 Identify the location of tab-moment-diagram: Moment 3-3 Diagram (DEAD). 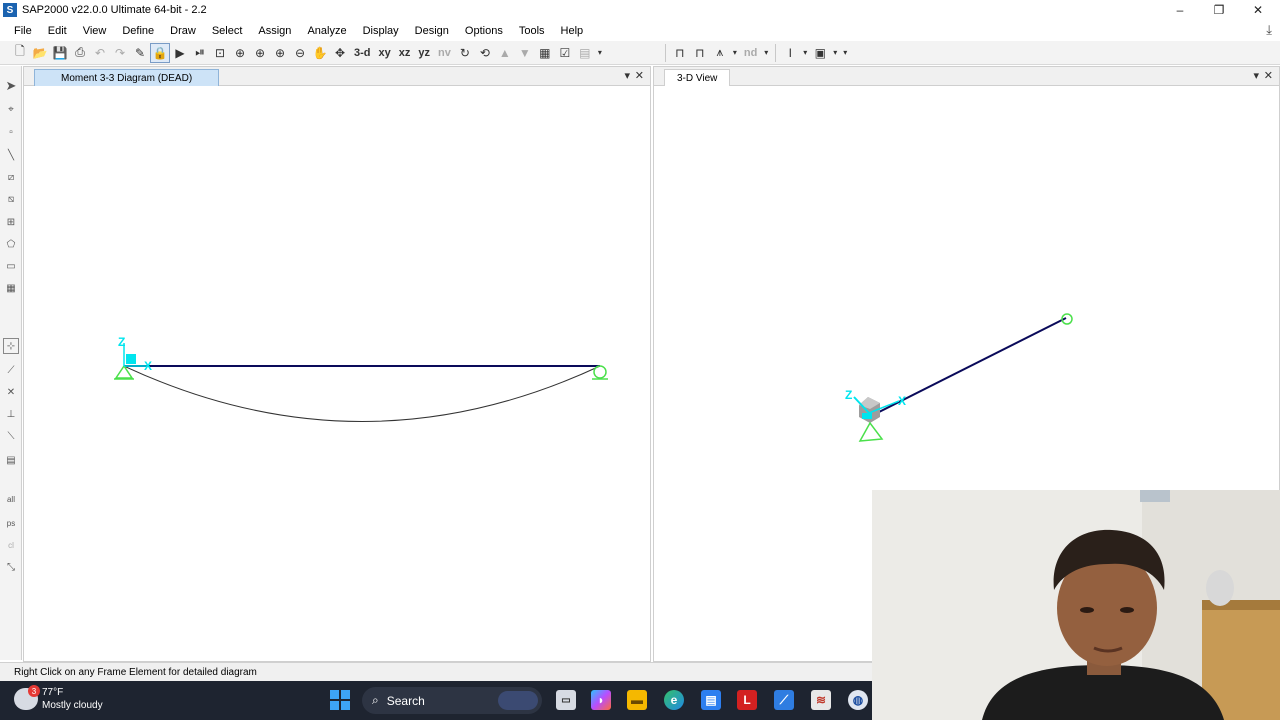
(127, 77).